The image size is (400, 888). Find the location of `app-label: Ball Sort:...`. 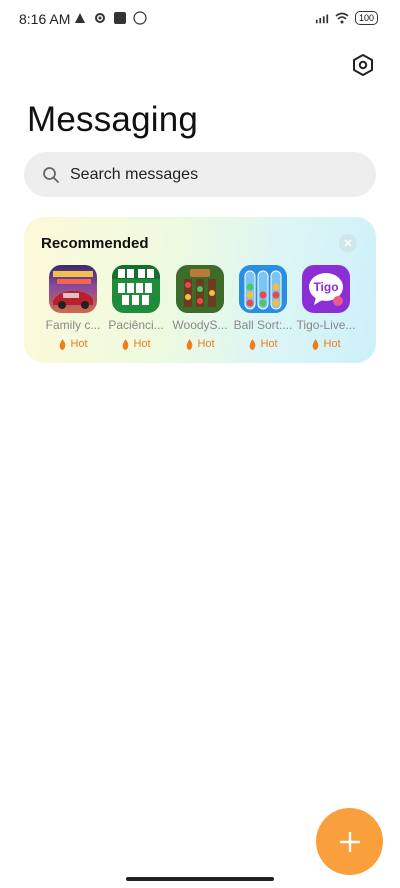

app-label: Ball Sort:... is located at coordinates (263, 325).